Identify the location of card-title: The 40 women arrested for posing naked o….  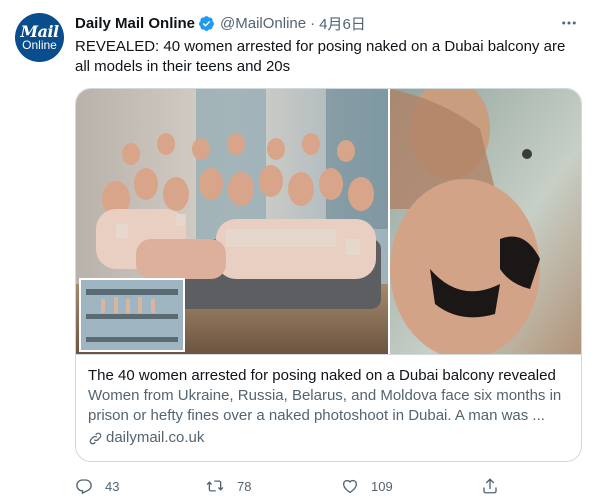
(322, 375).